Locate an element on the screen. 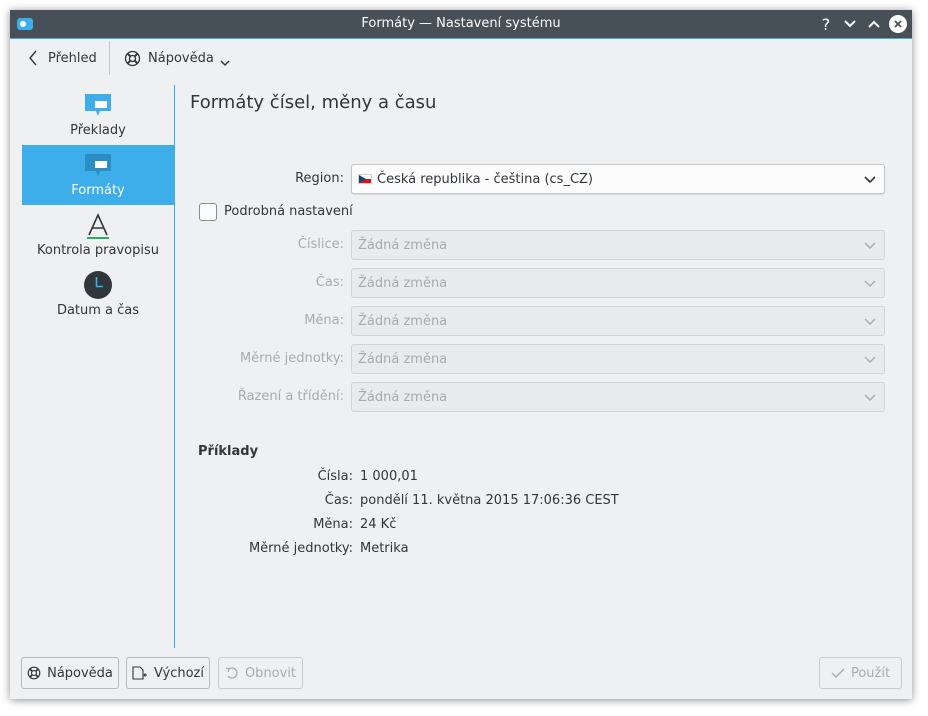  help-button: Nápověda is located at coordinates (70, 673).